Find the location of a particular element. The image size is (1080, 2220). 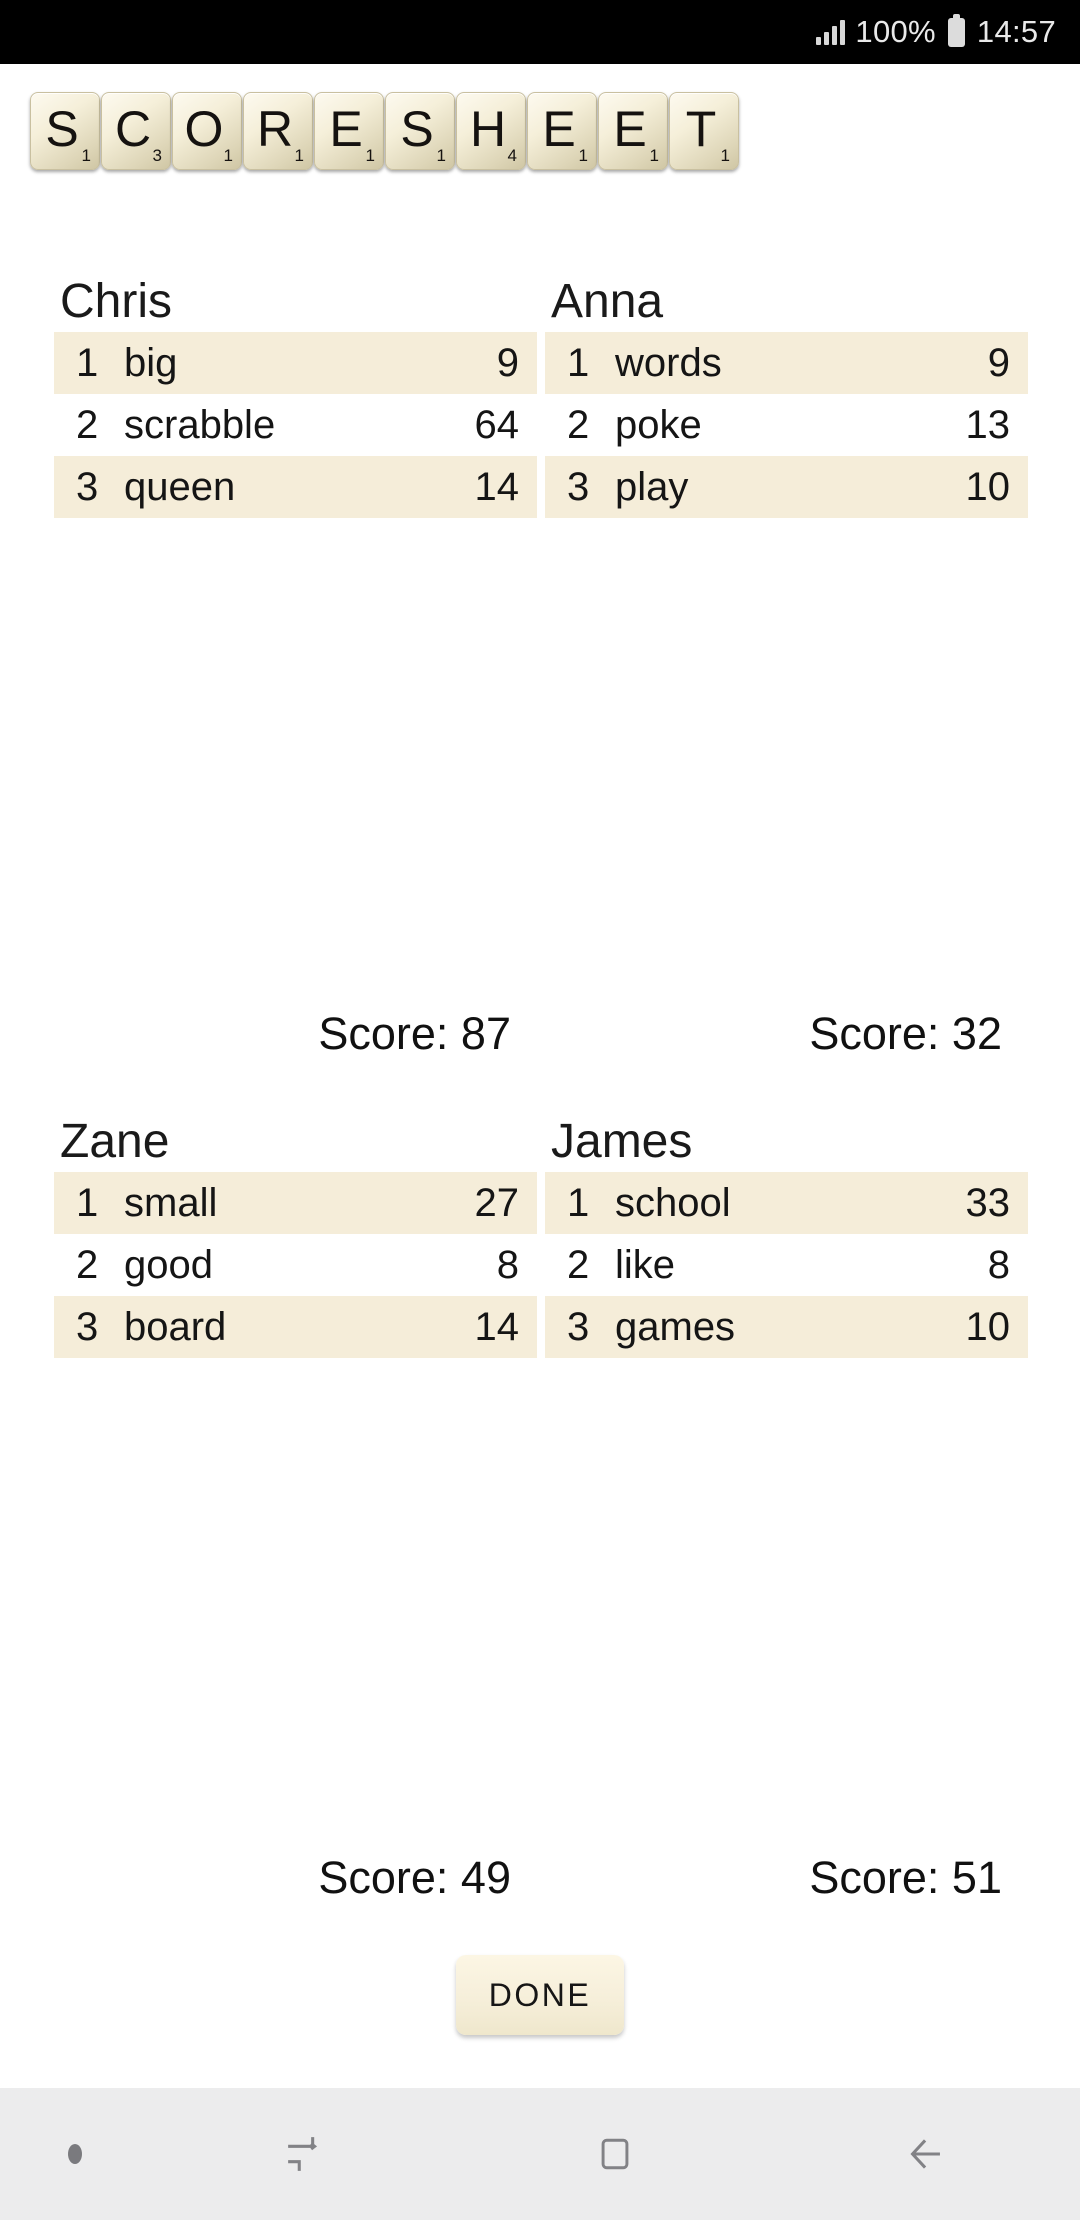

table-row: 3 play 10 is located at coordinates (786, 487).